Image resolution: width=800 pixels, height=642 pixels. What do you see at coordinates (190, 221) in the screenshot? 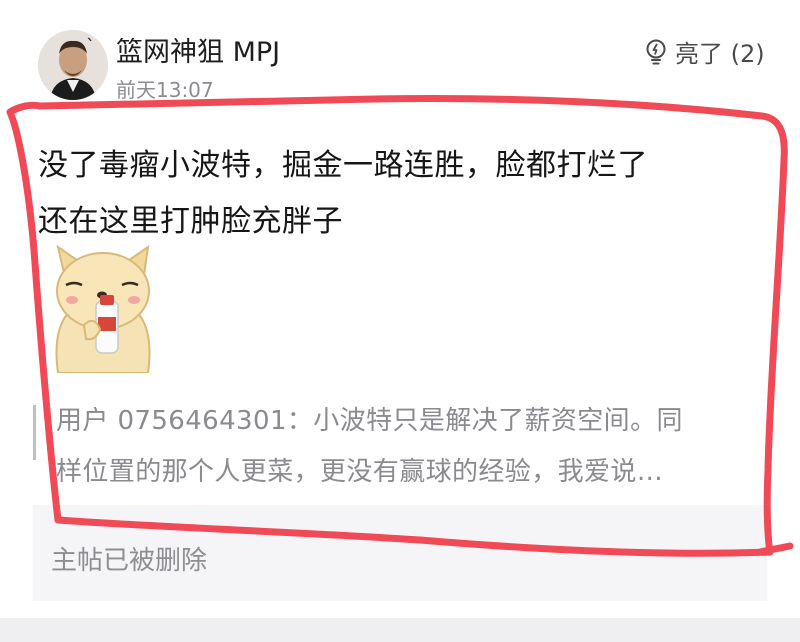
I see `comment-text-line-2: 还在这里打肿脸充胖子` at bounding box center [190, 221].